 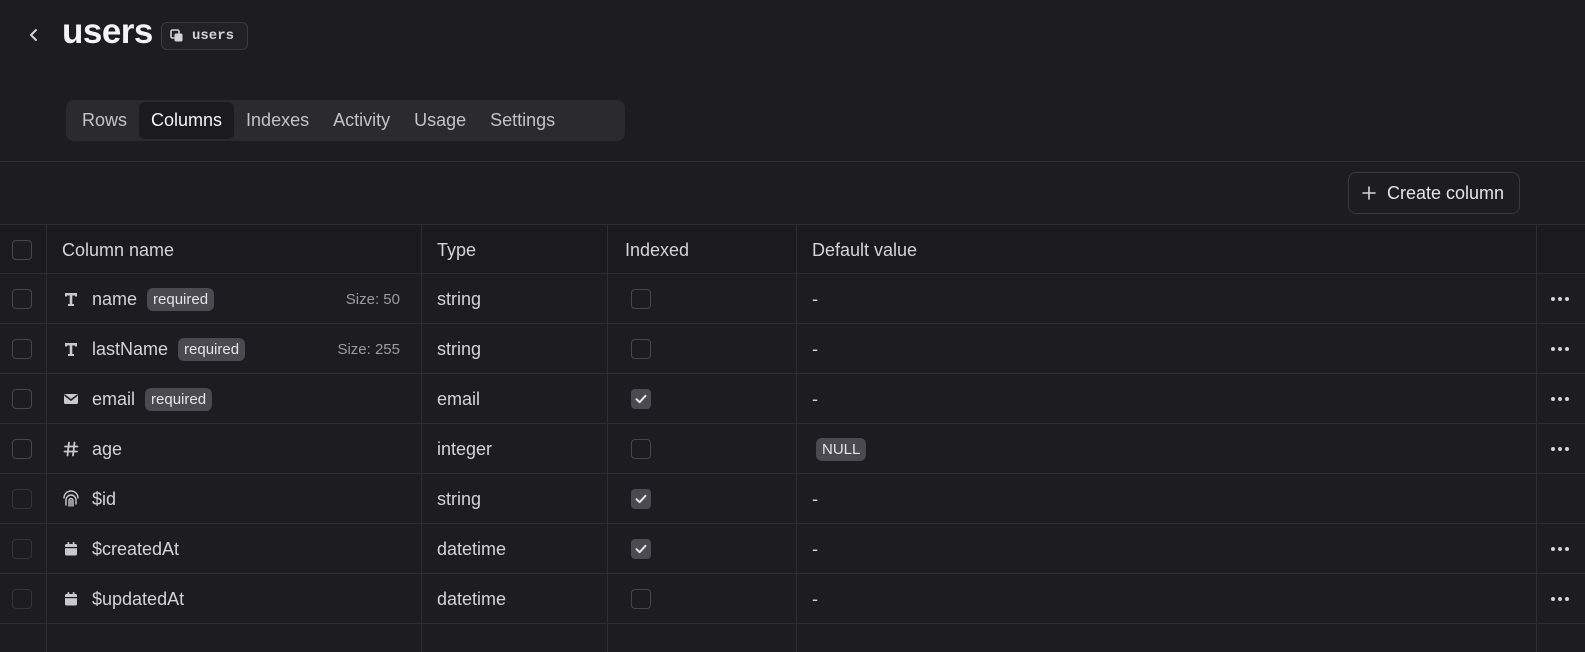 What do you see at coordinates (107, 448) in the screenshot?
I see `column-name: age` at bounding box center [107, 448].